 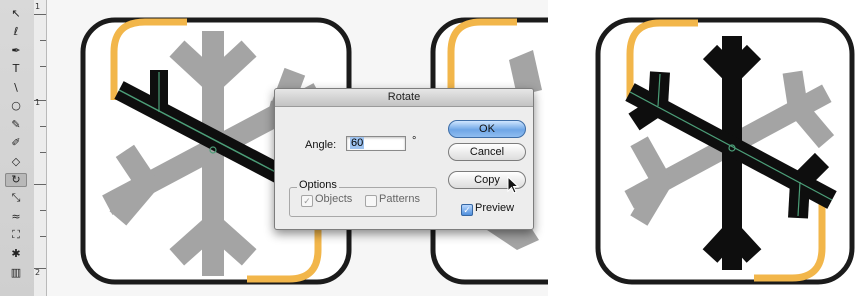 What do you see at coordinates (487, 129) in the screenshot?
I see `ok-button: OK` at bounding box center [487, 129].